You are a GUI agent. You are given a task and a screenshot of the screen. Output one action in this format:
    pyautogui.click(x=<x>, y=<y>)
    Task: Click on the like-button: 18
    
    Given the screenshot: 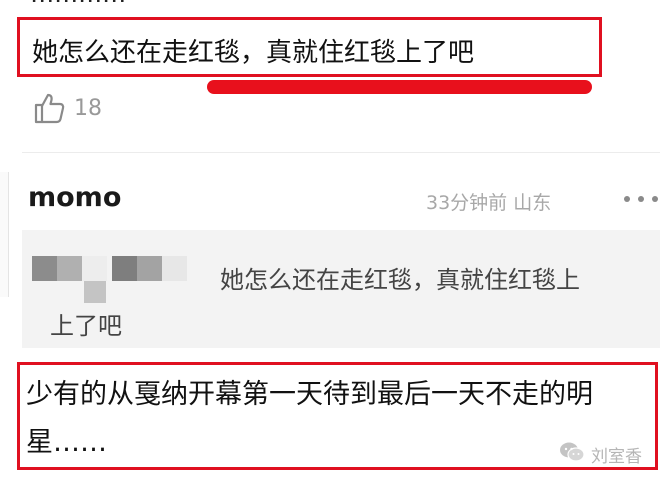 What is the action you would take?
    pyautogui.click(x=67, y=108)
    